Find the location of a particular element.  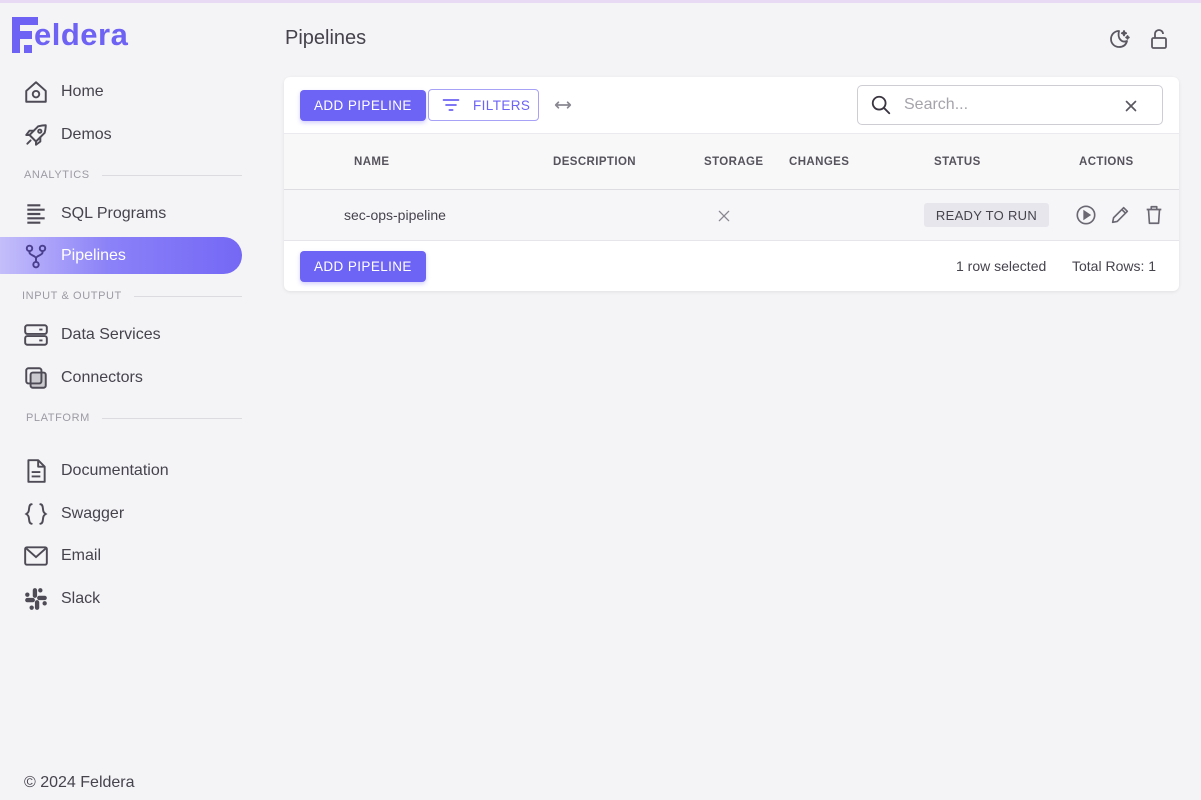

selection-count: 1 row selected is located at coordinates (1001, 266).